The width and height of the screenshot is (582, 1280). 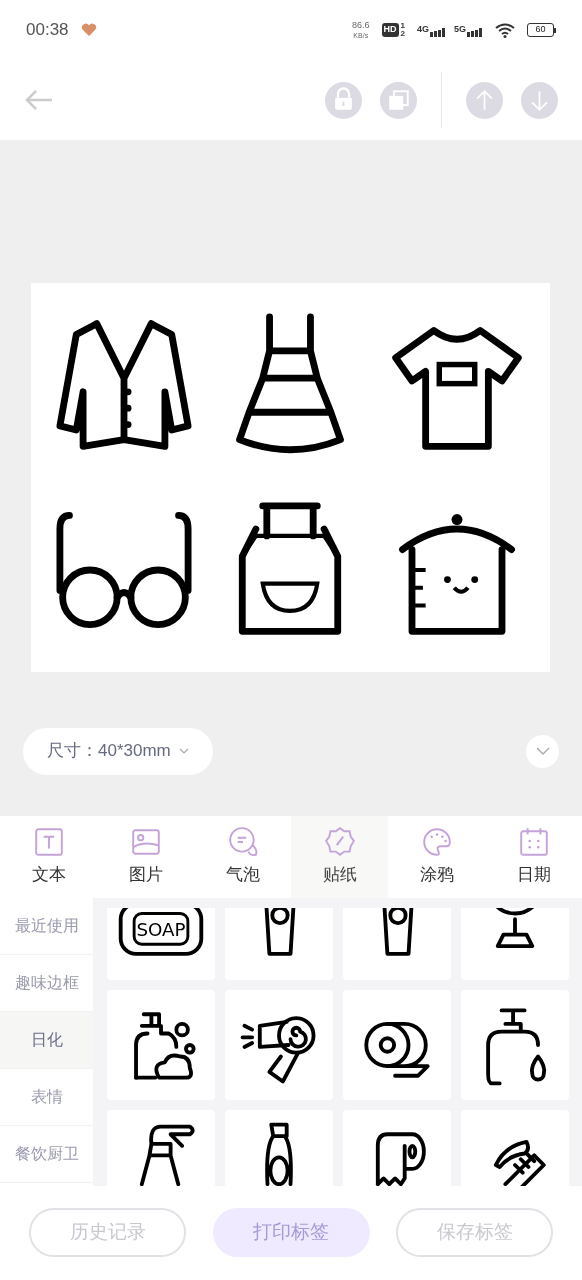 What do you see at coordinates (361, 25) in the screenshot?
I see `network-speed: 86.6` at bounding box center [361, 25].